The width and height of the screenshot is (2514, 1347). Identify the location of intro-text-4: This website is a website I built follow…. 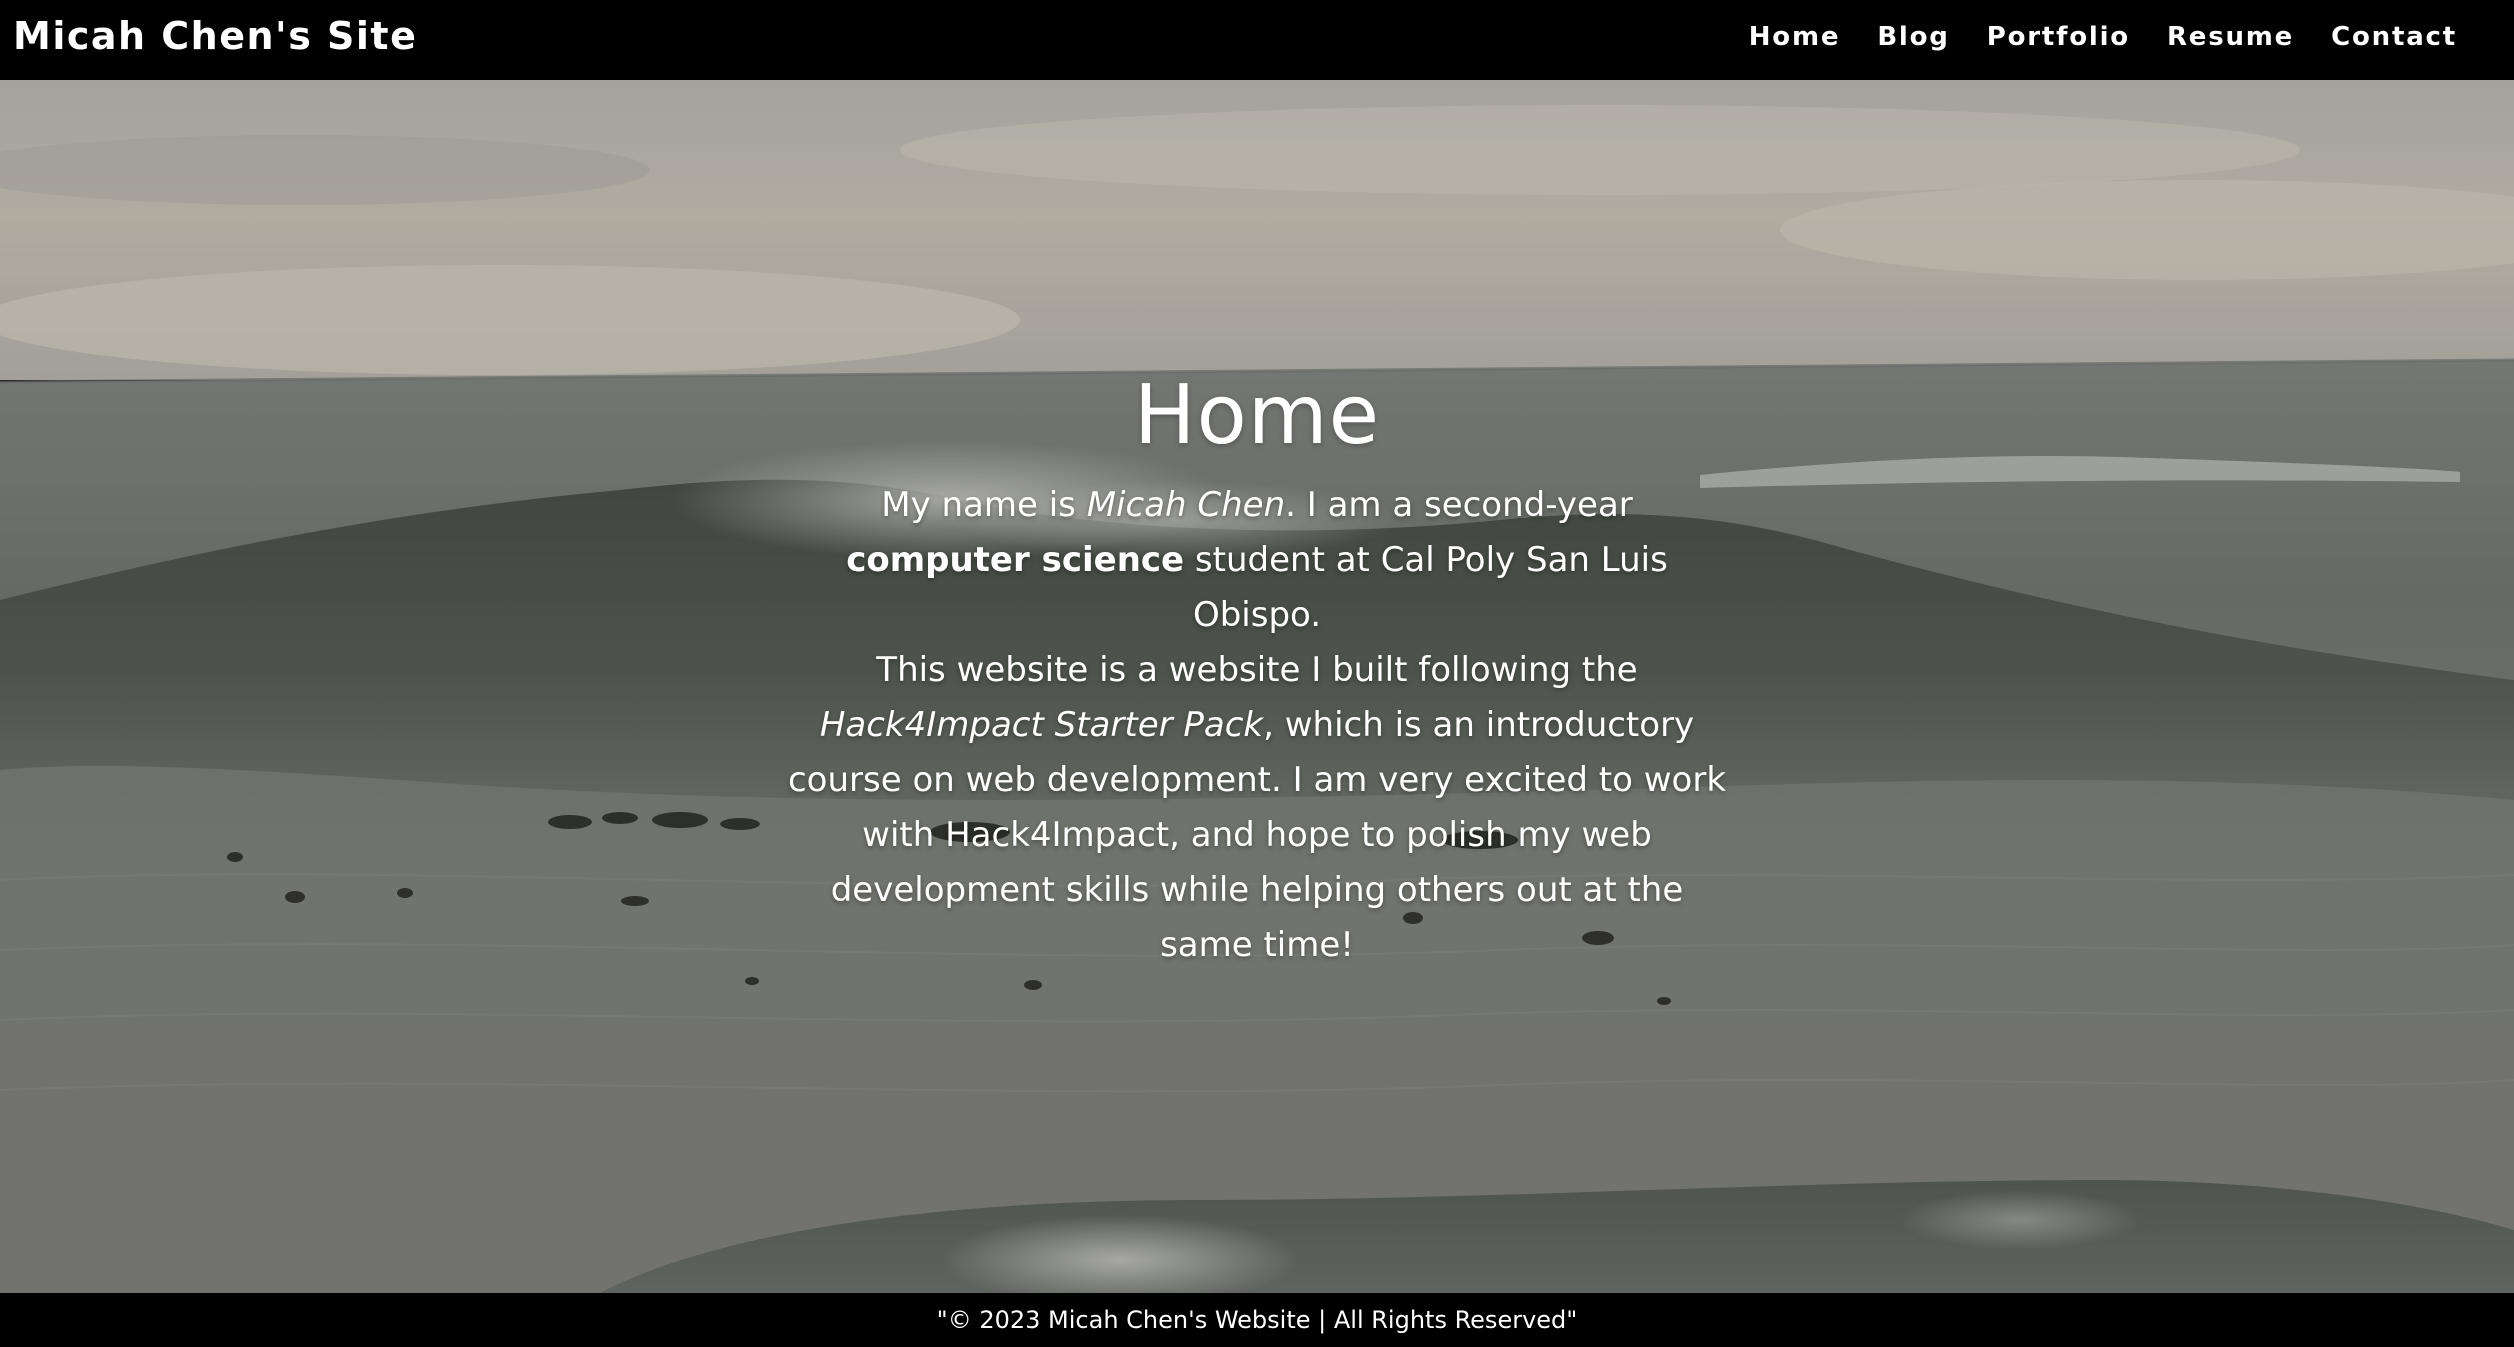
(1257, 670).